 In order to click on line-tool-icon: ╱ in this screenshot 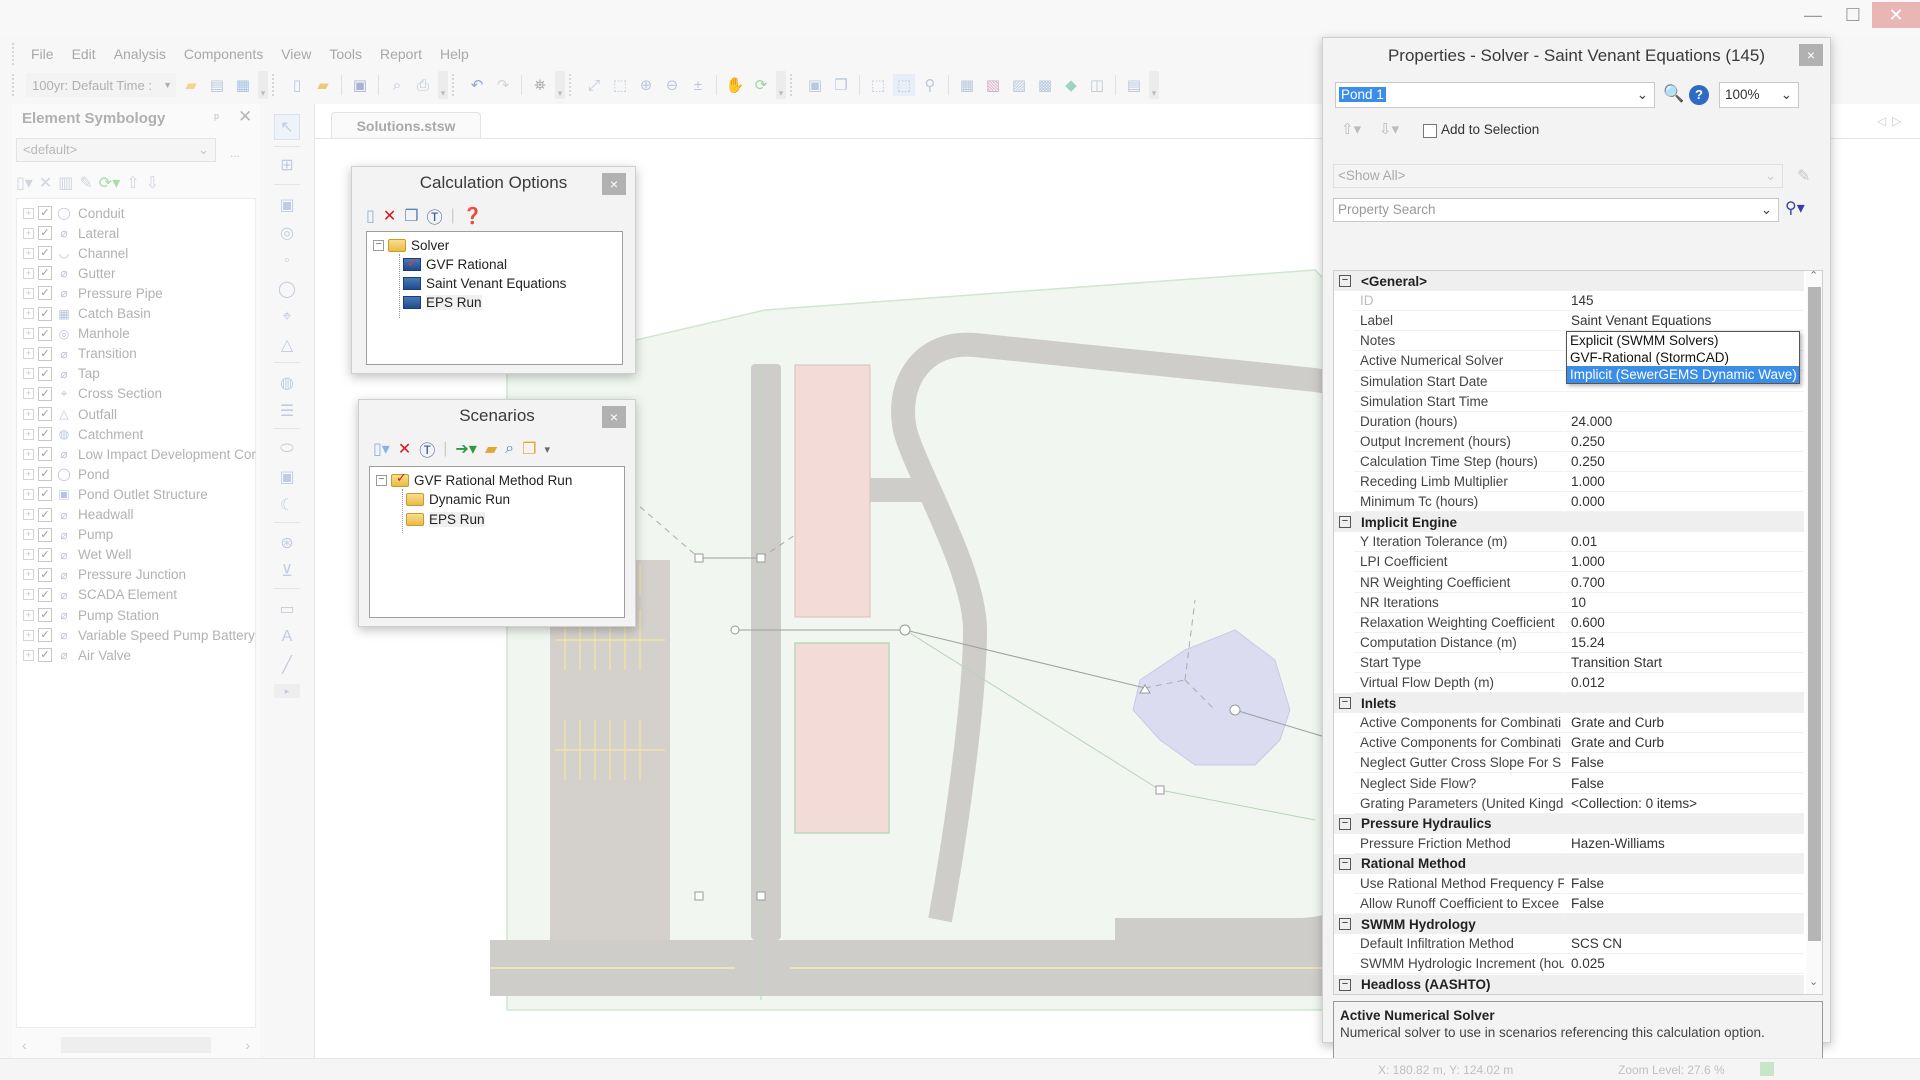, I will do `click(287, 665)`.